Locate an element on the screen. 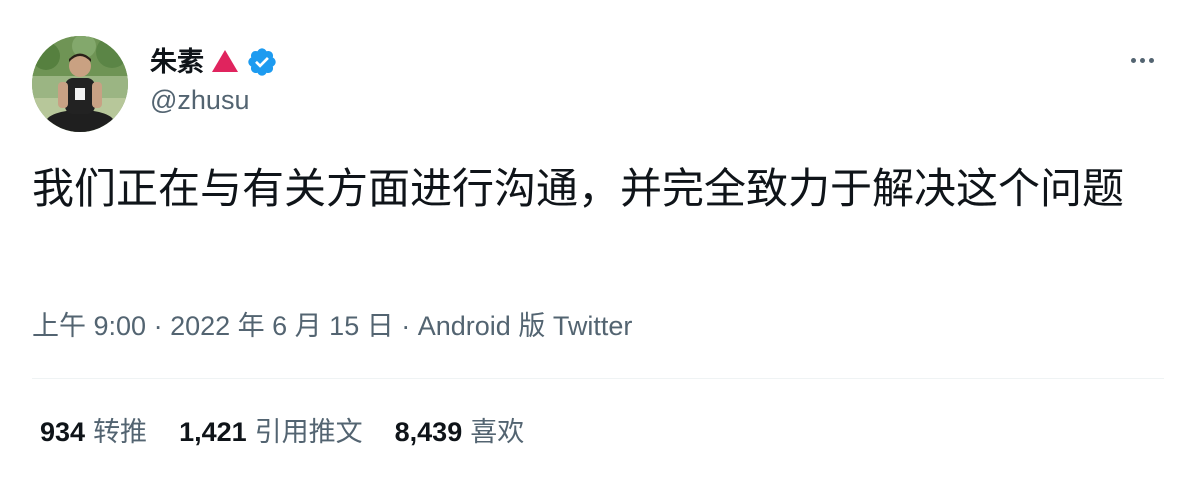 This screenshot has width=1196, height=484. tweet-source-link: Android 版 Twitter is located at coordinates (525, 326).